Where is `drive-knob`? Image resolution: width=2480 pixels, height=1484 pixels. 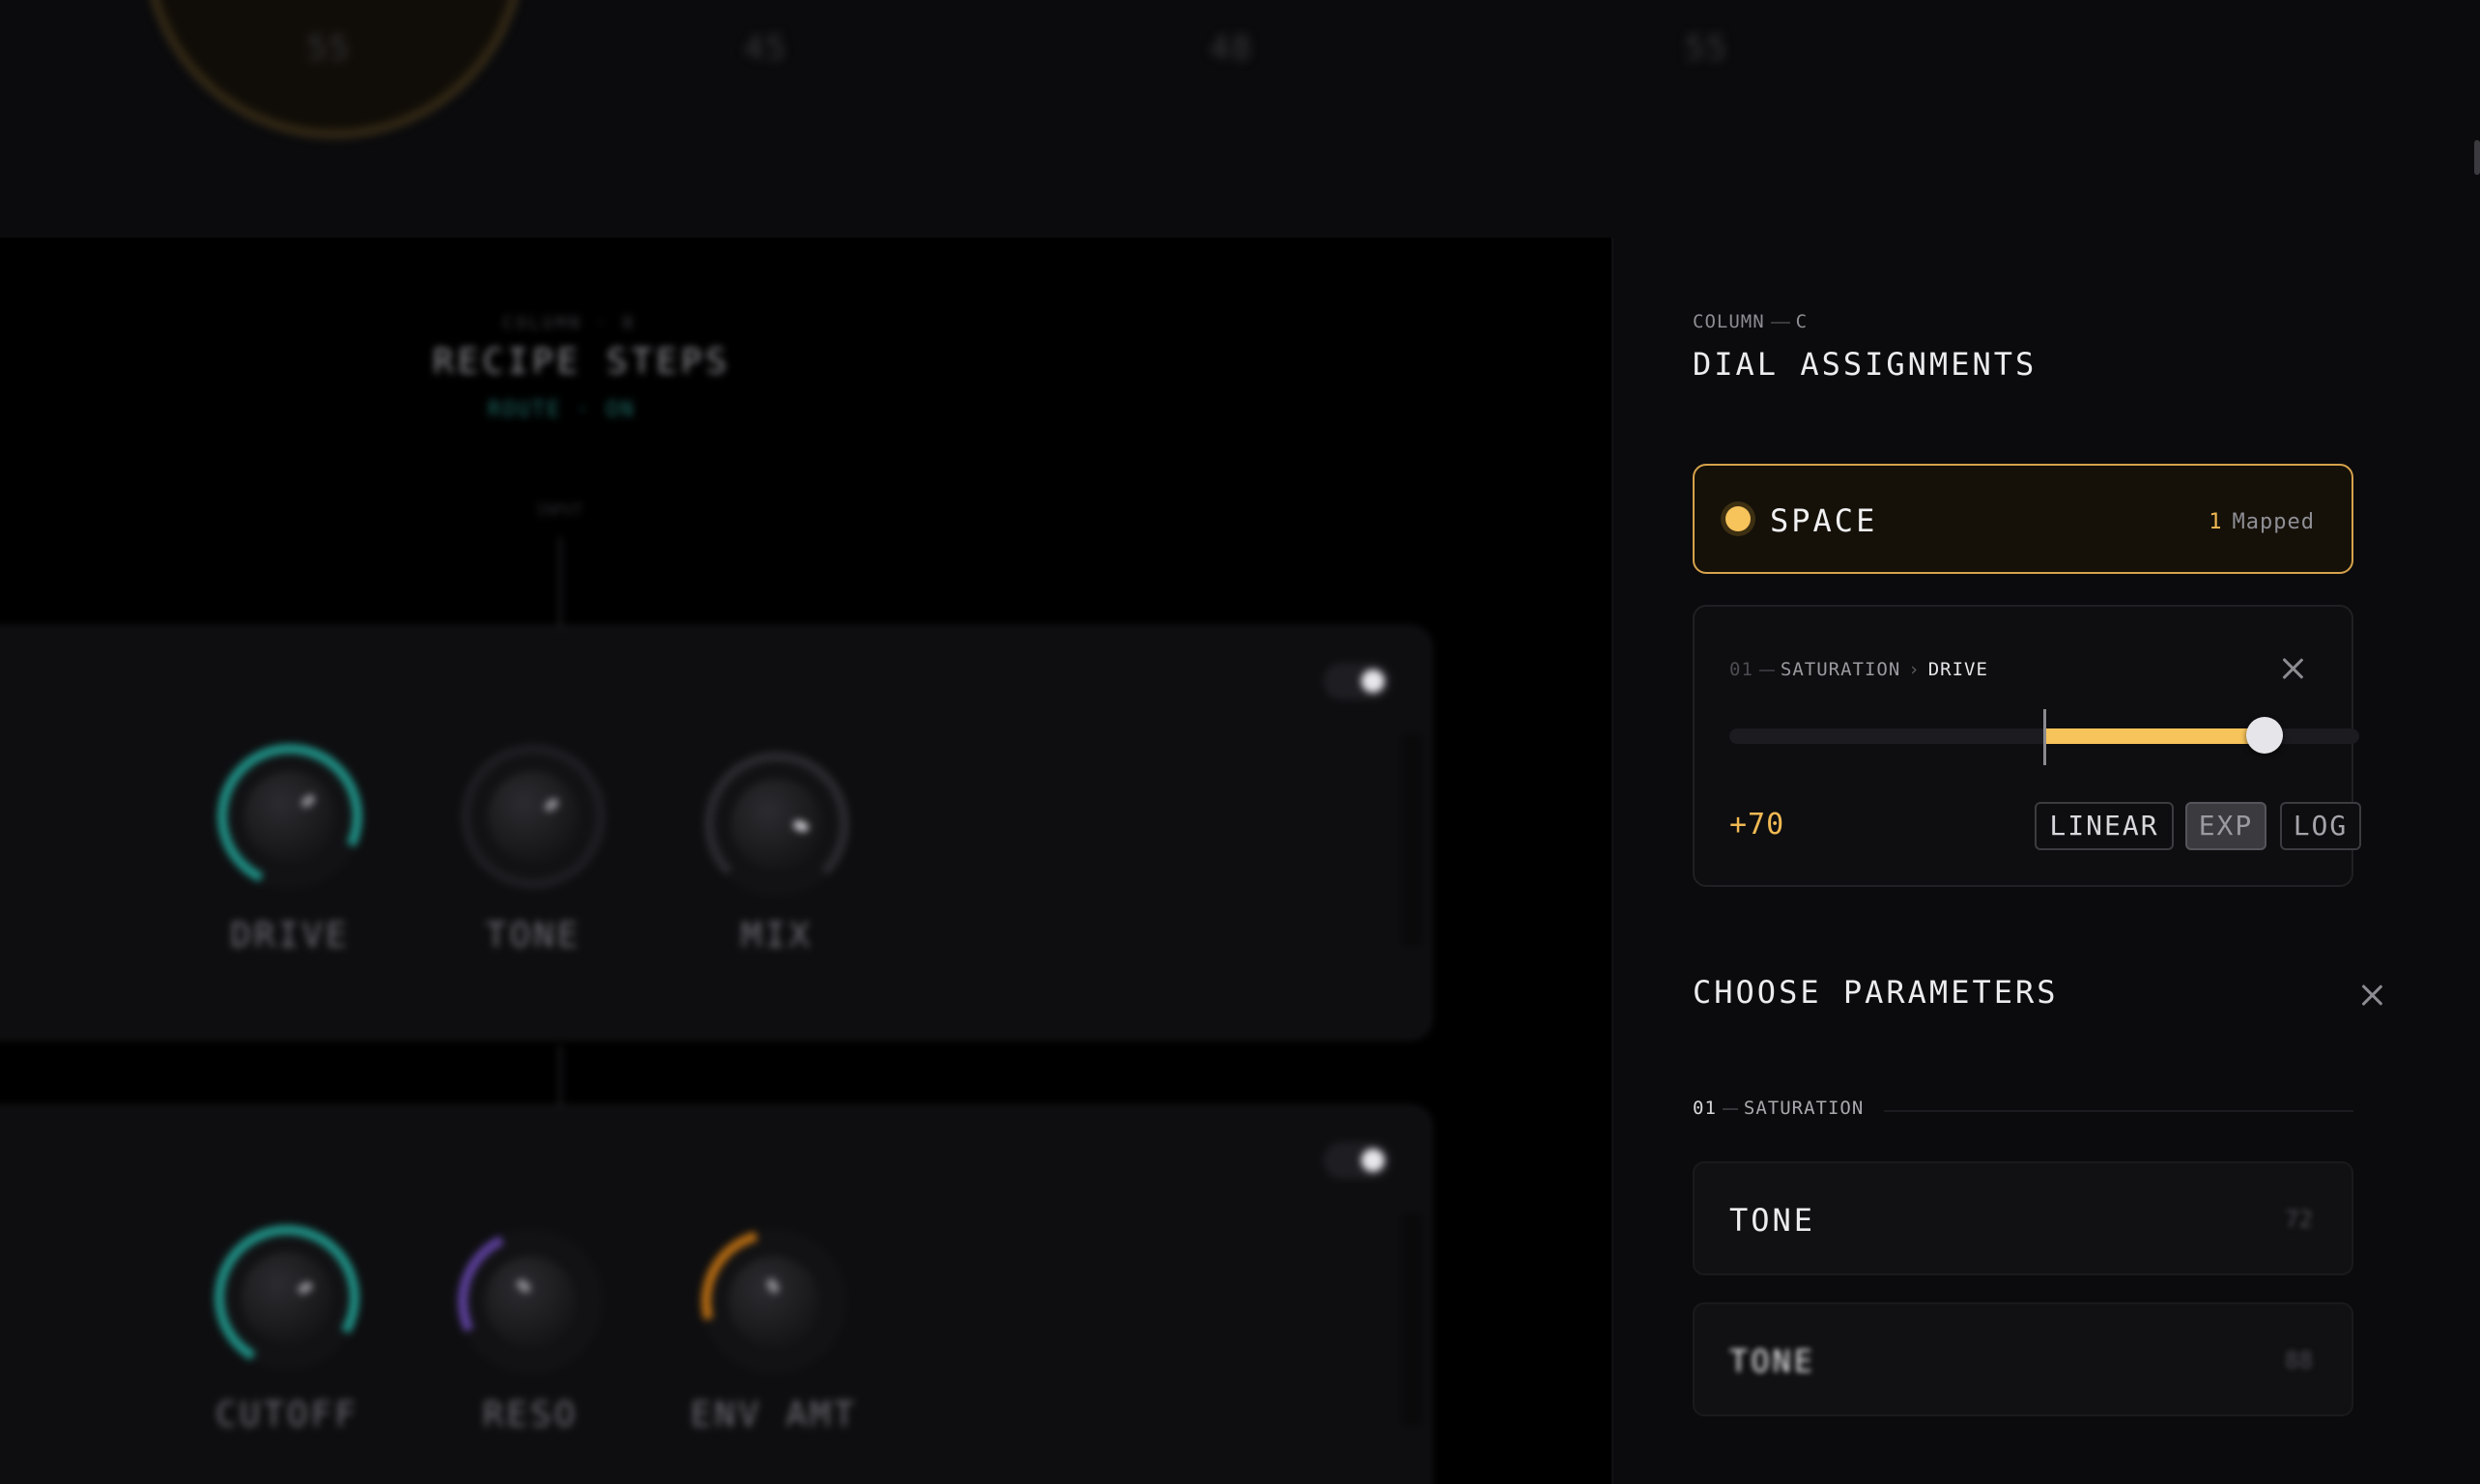
drive-knob is located at coordinates (290, 817).